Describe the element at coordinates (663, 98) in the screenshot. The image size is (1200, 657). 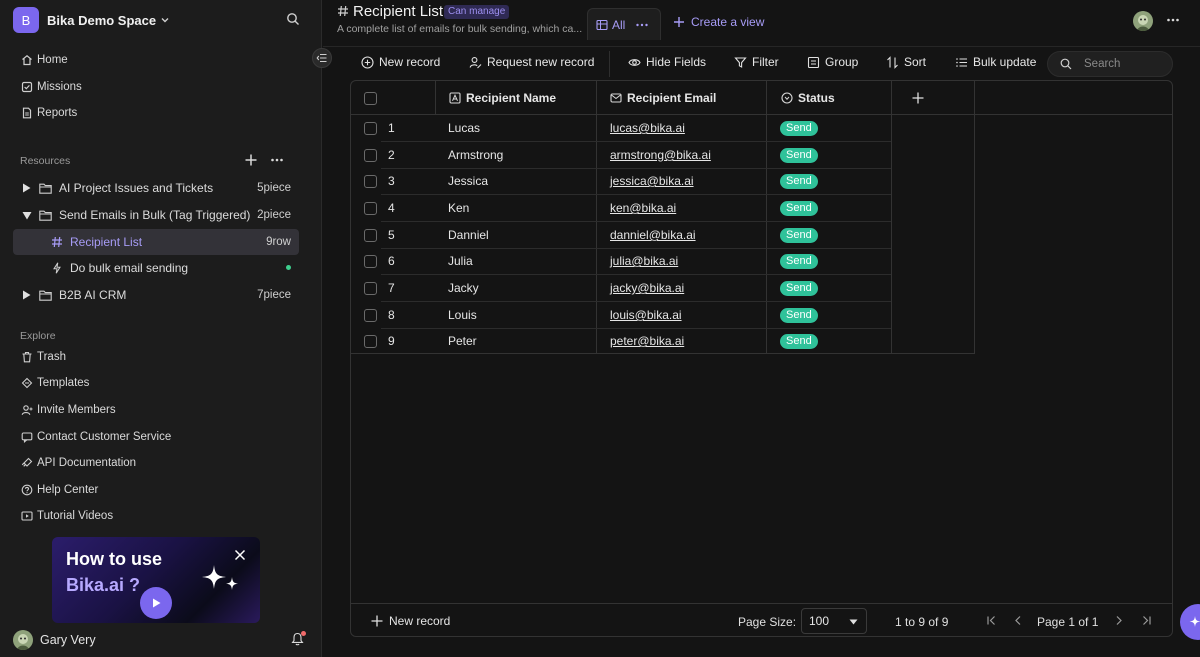
I see `column-header-email: Recipient Email` at that location.